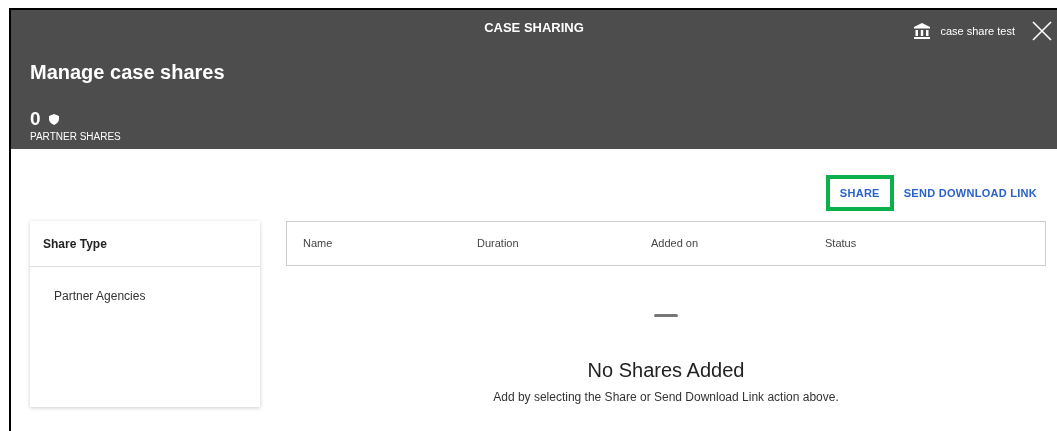 The height and width of the screenshot is (431, 1057). What do you see at coordinates (675, 244) in the screenshot?
I see `column-header: Added on` at bounding box center [675, 244].